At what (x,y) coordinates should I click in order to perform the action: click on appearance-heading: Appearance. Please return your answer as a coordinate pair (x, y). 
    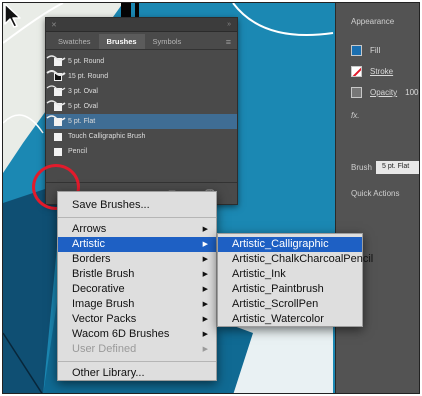
    Looking at the image, I should click on (373, 21).